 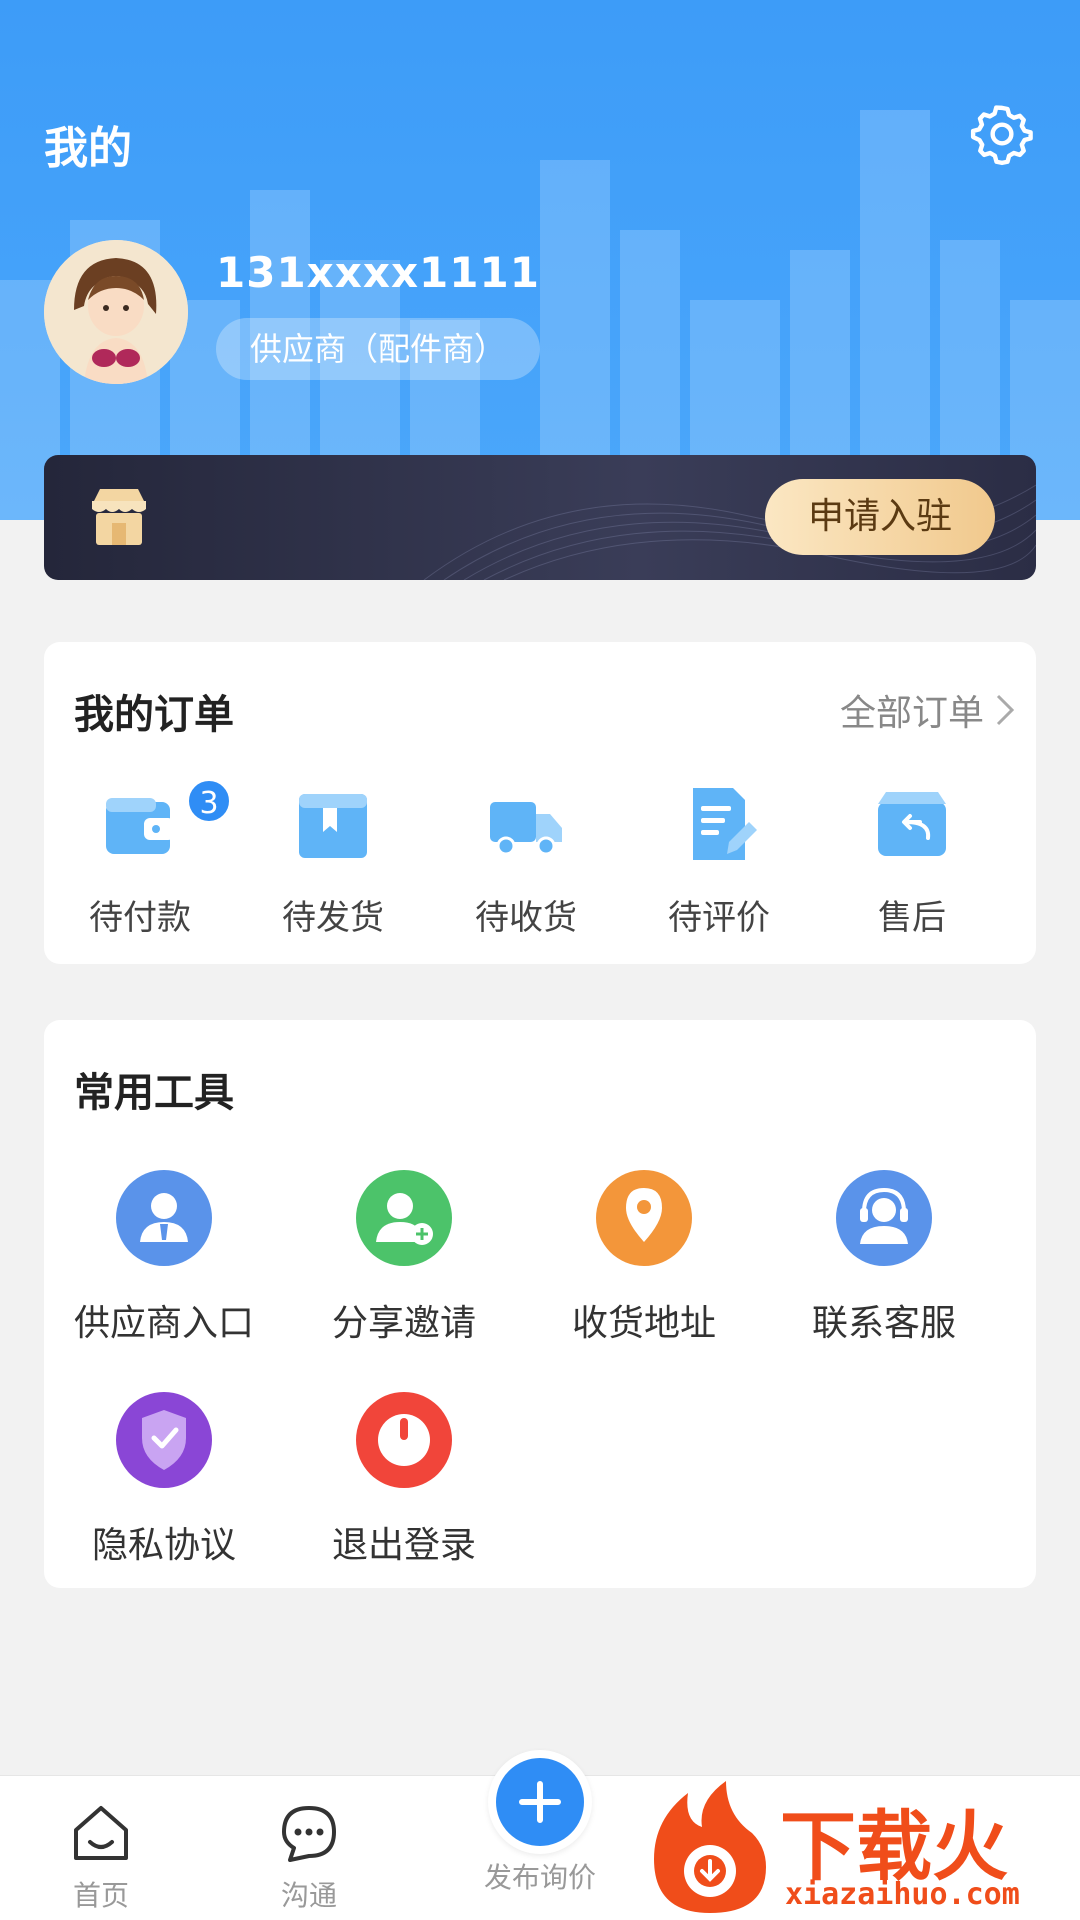 What do you see at coordinates (911, 713) in the screenshot?
I see `all-orders-label: 全部订单` at bounding box center [911, 713].